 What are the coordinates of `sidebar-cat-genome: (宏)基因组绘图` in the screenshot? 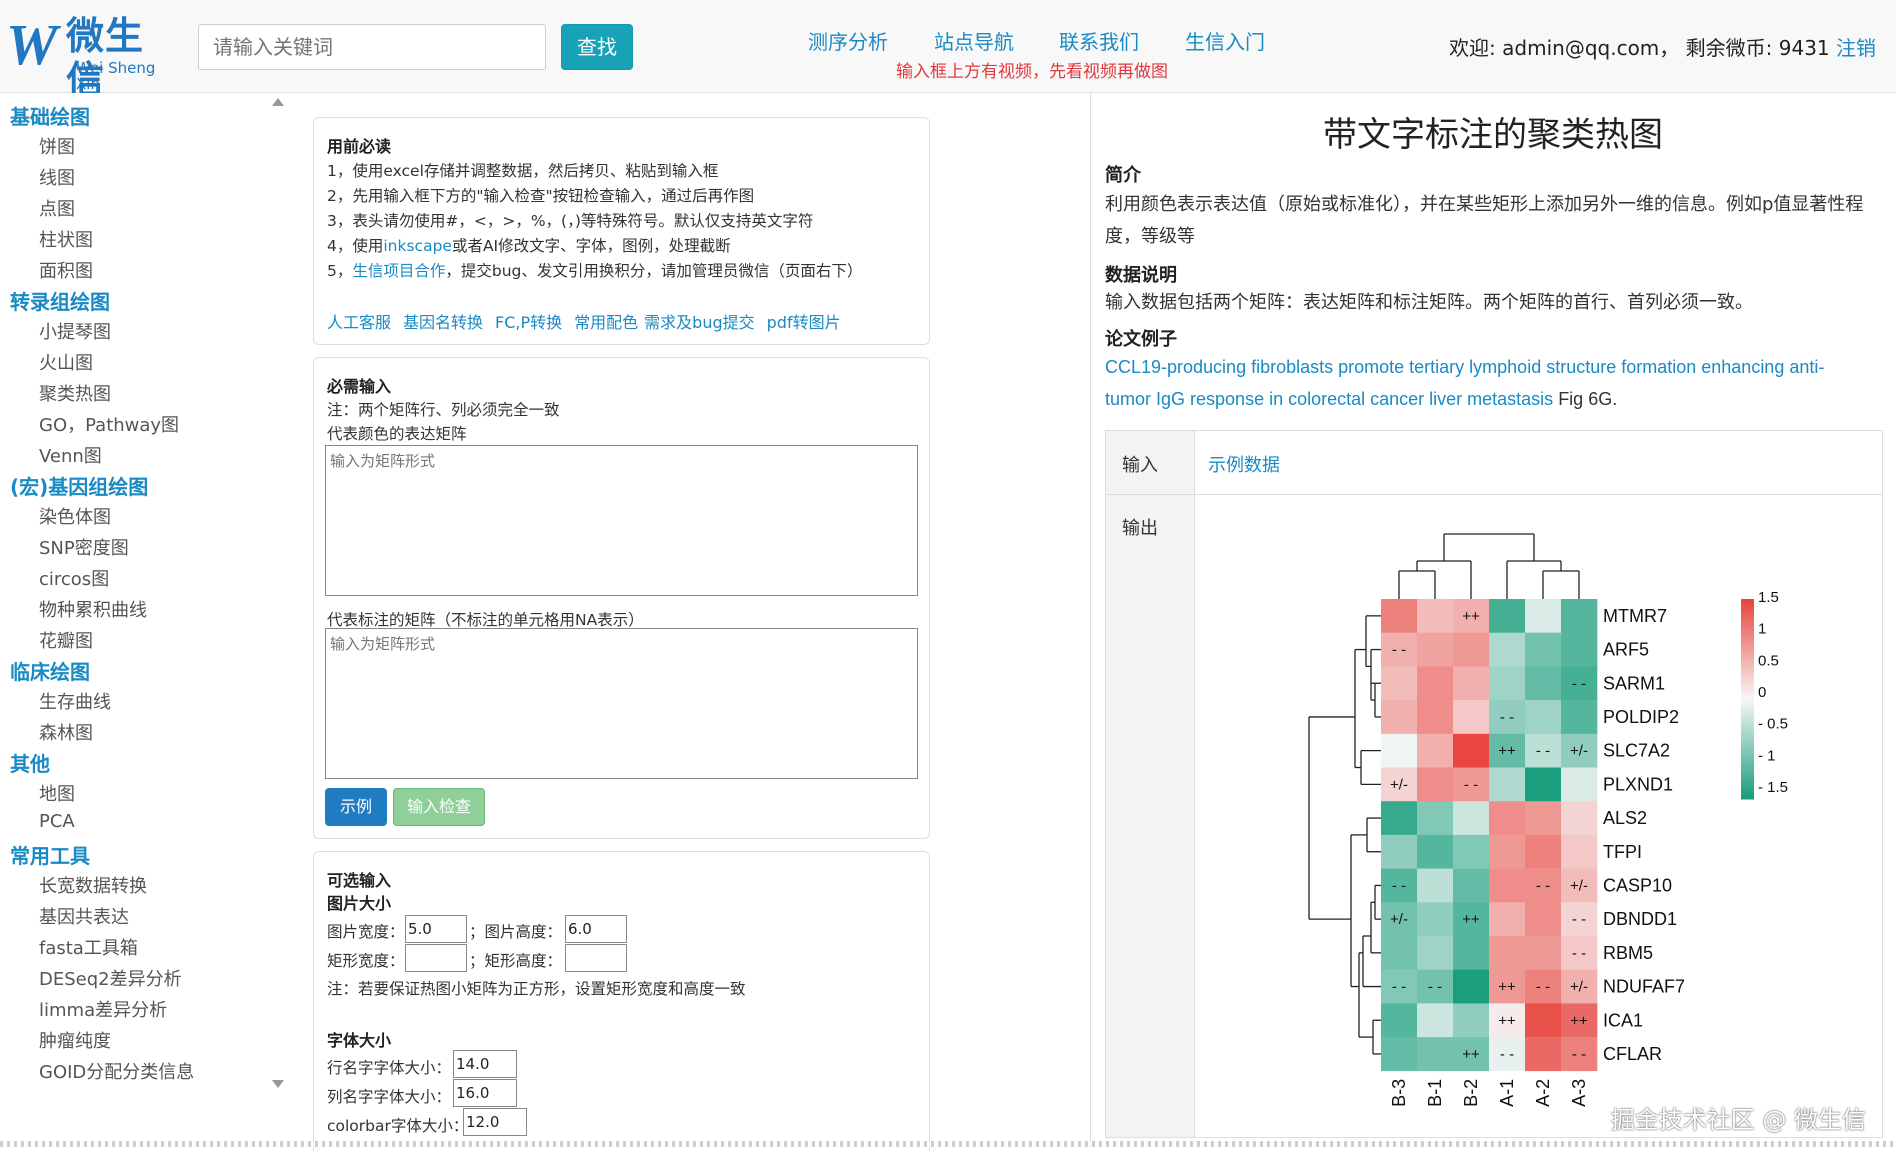 It's located at (79, 485).